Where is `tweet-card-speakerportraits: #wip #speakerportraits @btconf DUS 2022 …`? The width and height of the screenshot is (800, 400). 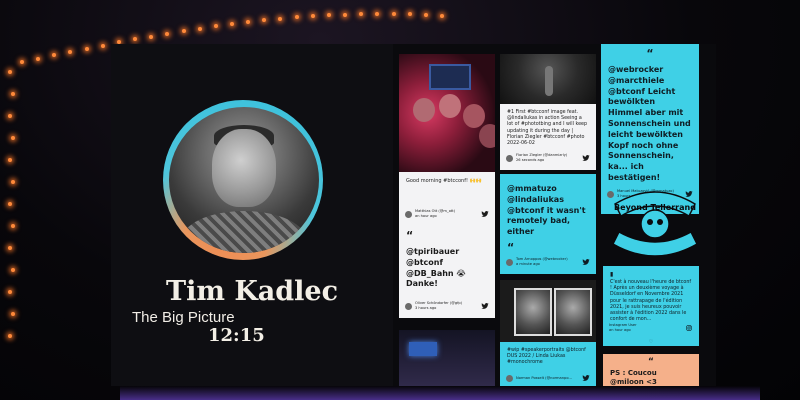
tweet-card-speakerportraits: #wip #speakerportraits @btconf DUS 2022 … is located at coordinates (548, 333).